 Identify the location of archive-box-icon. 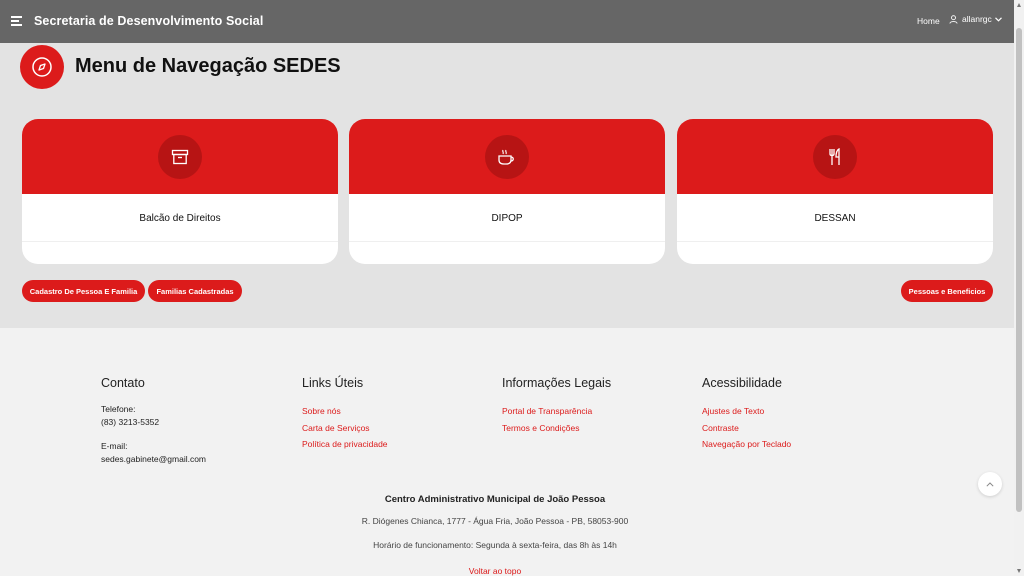
(180, 156).